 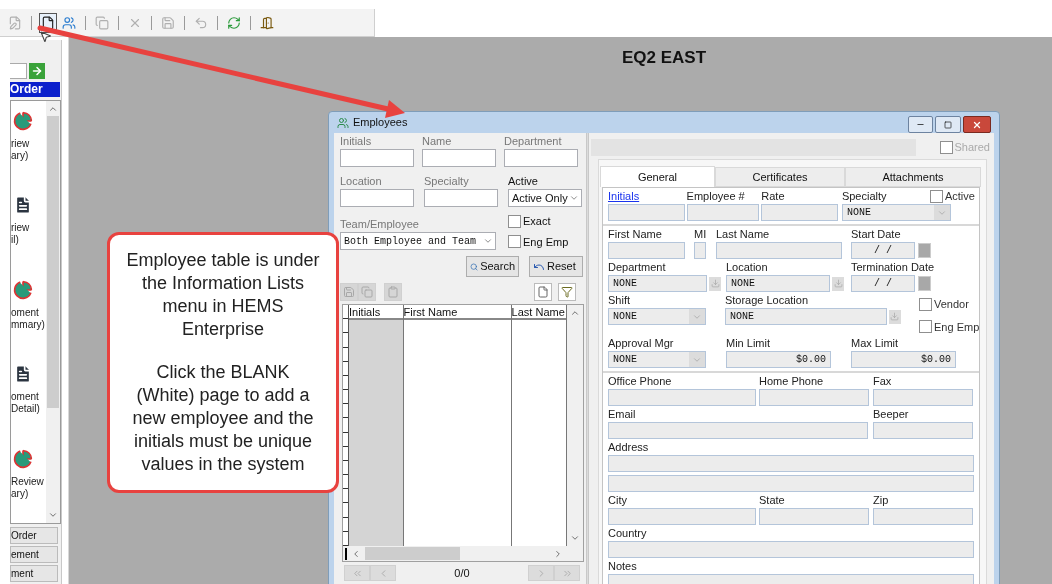 I want to click on tab: Certificates, so click(x=780, y=177).